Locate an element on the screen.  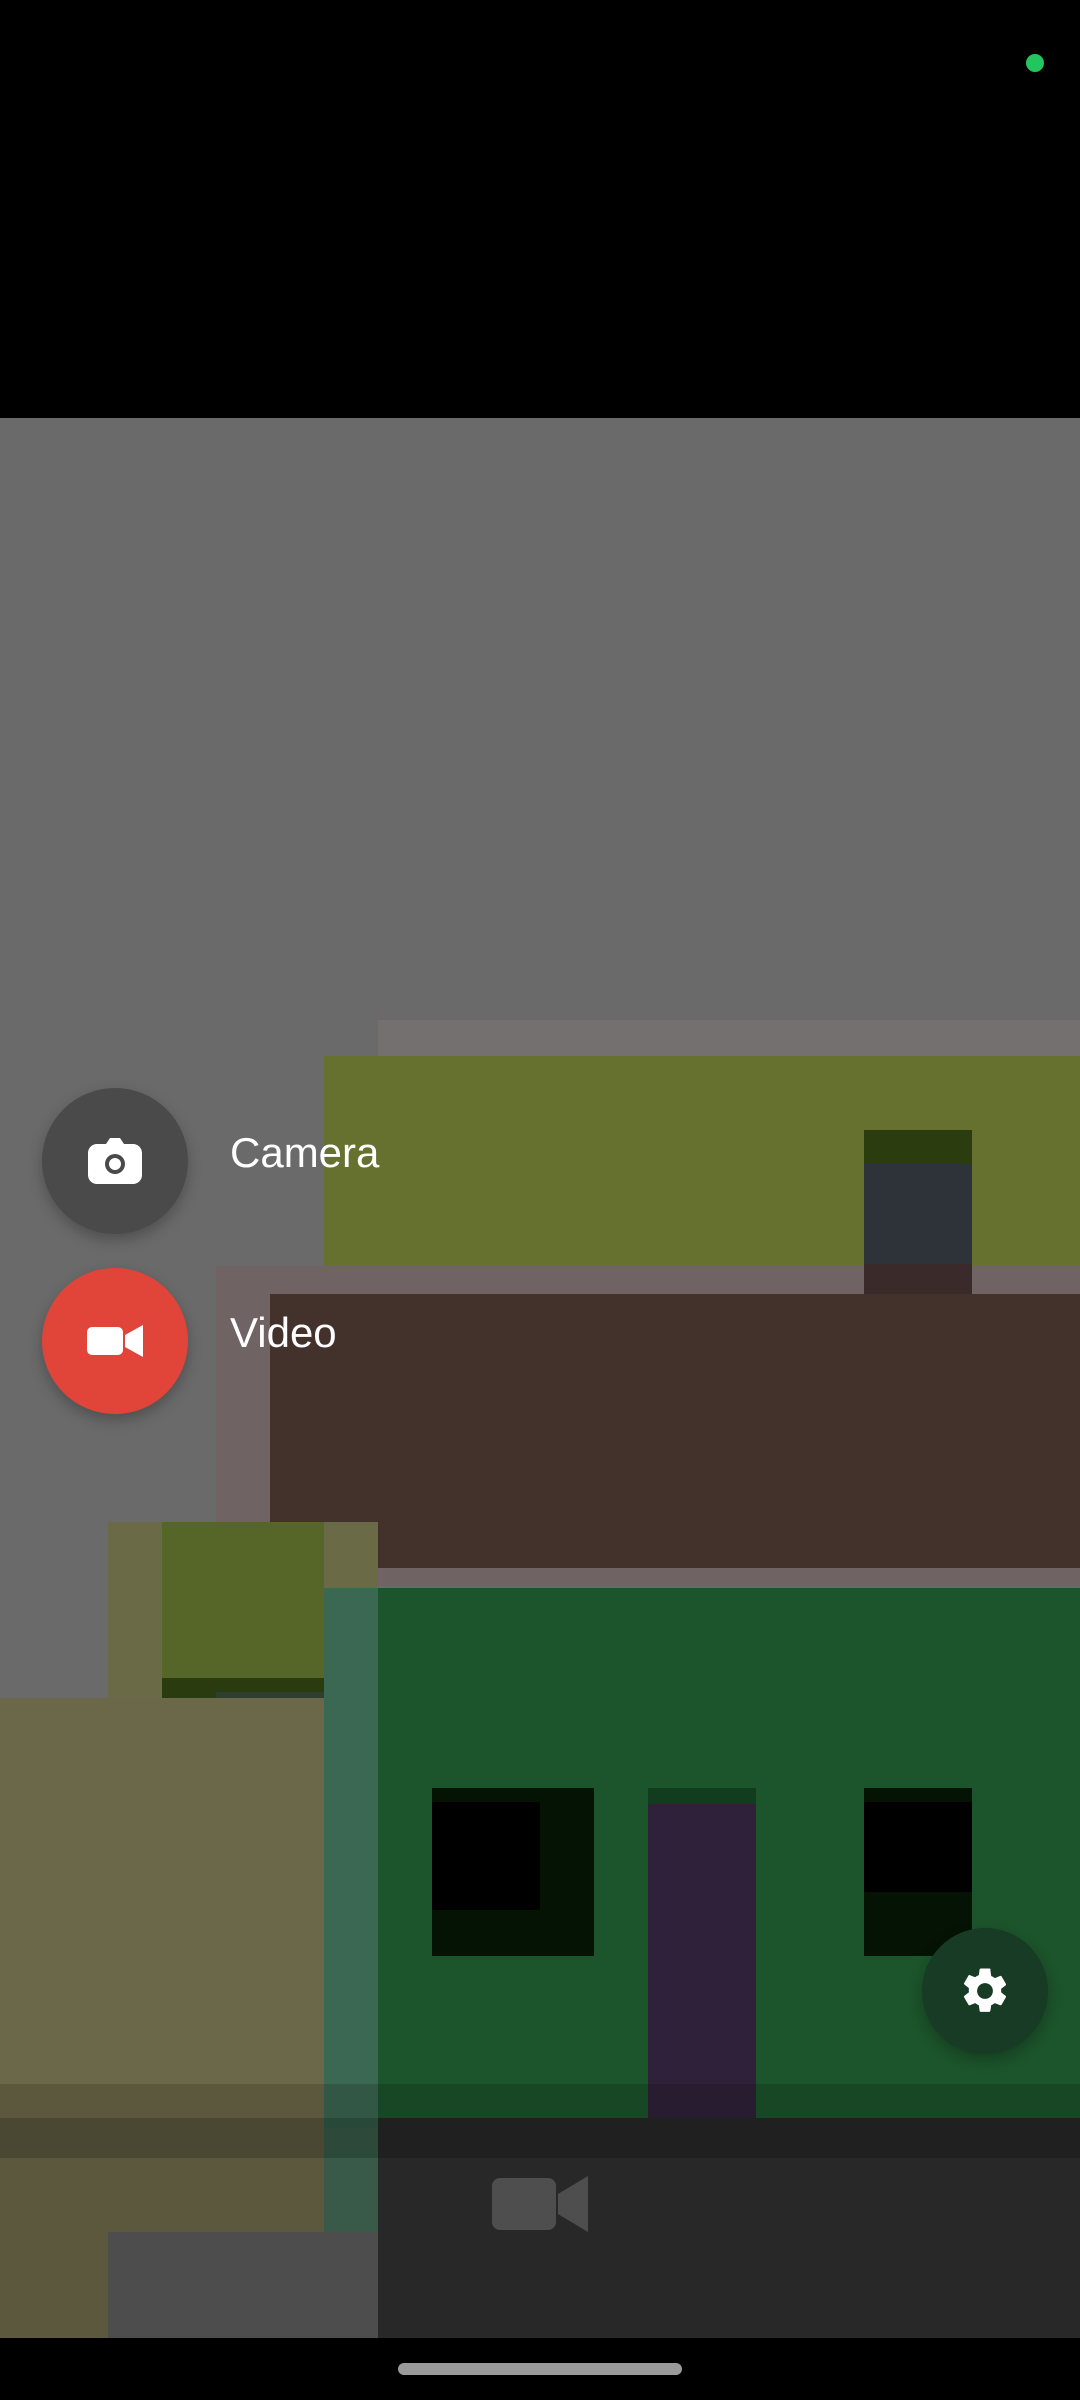
video-record-icon is located at coordinates (540, 2204).